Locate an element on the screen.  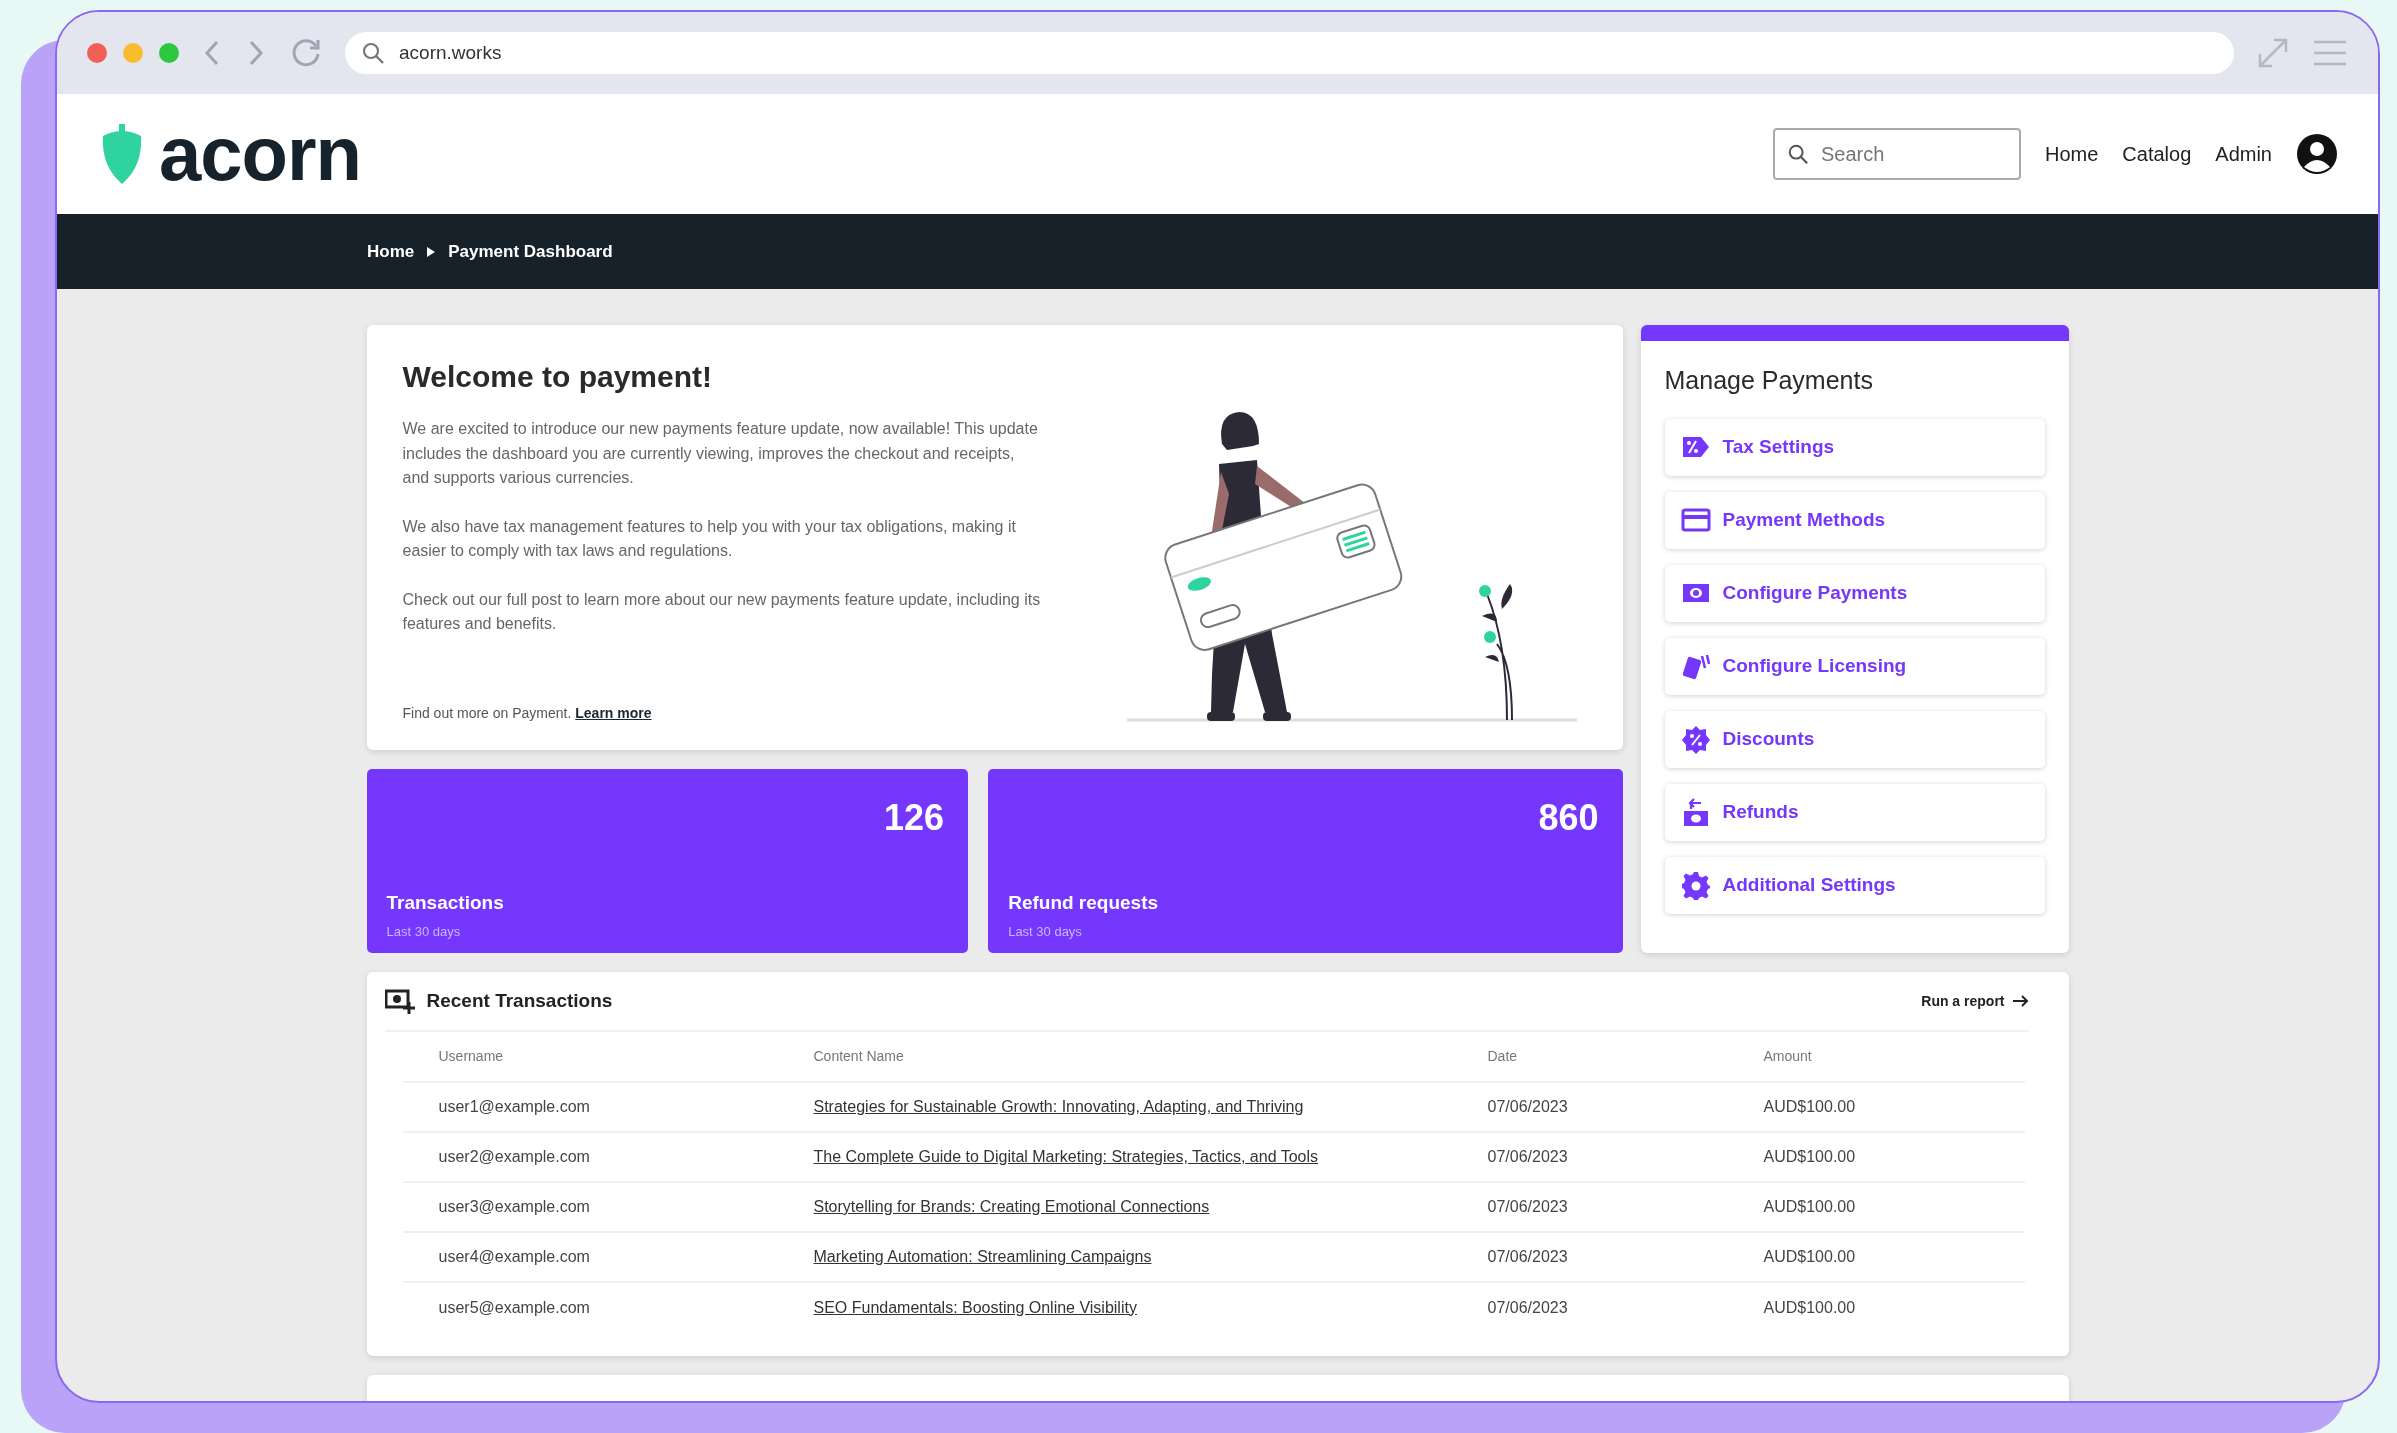
cash-plus-icon is located at coordinates (399, 1001).